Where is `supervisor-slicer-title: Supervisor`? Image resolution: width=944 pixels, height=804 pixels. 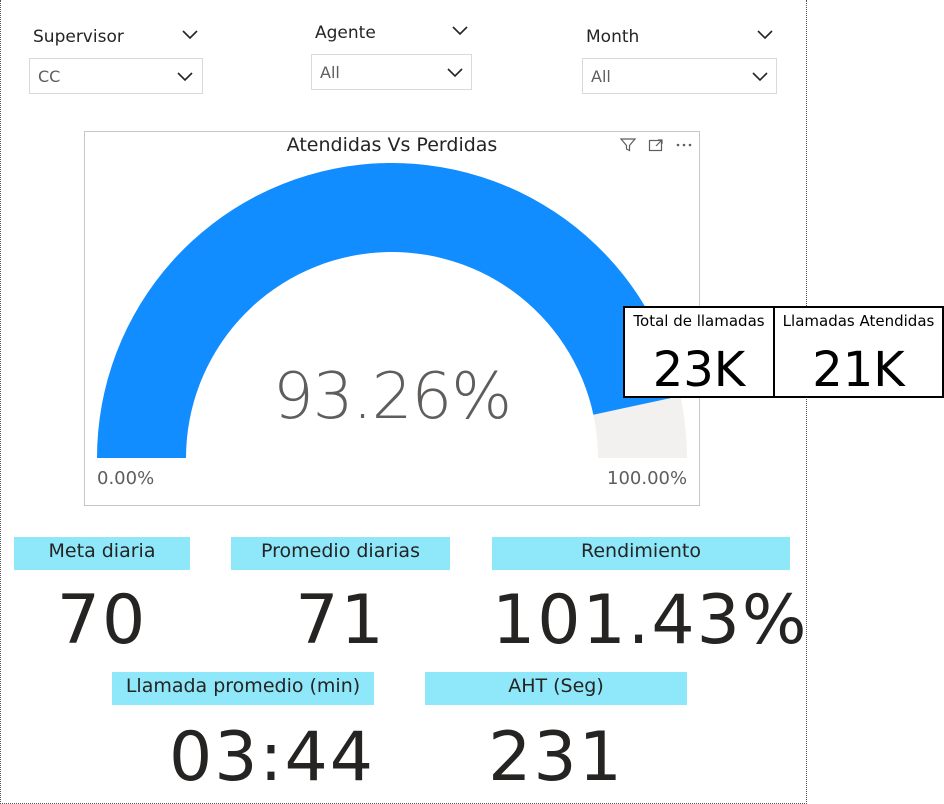 supervisor-slicer-title: Supervisor is located at coordinates (78, 37).